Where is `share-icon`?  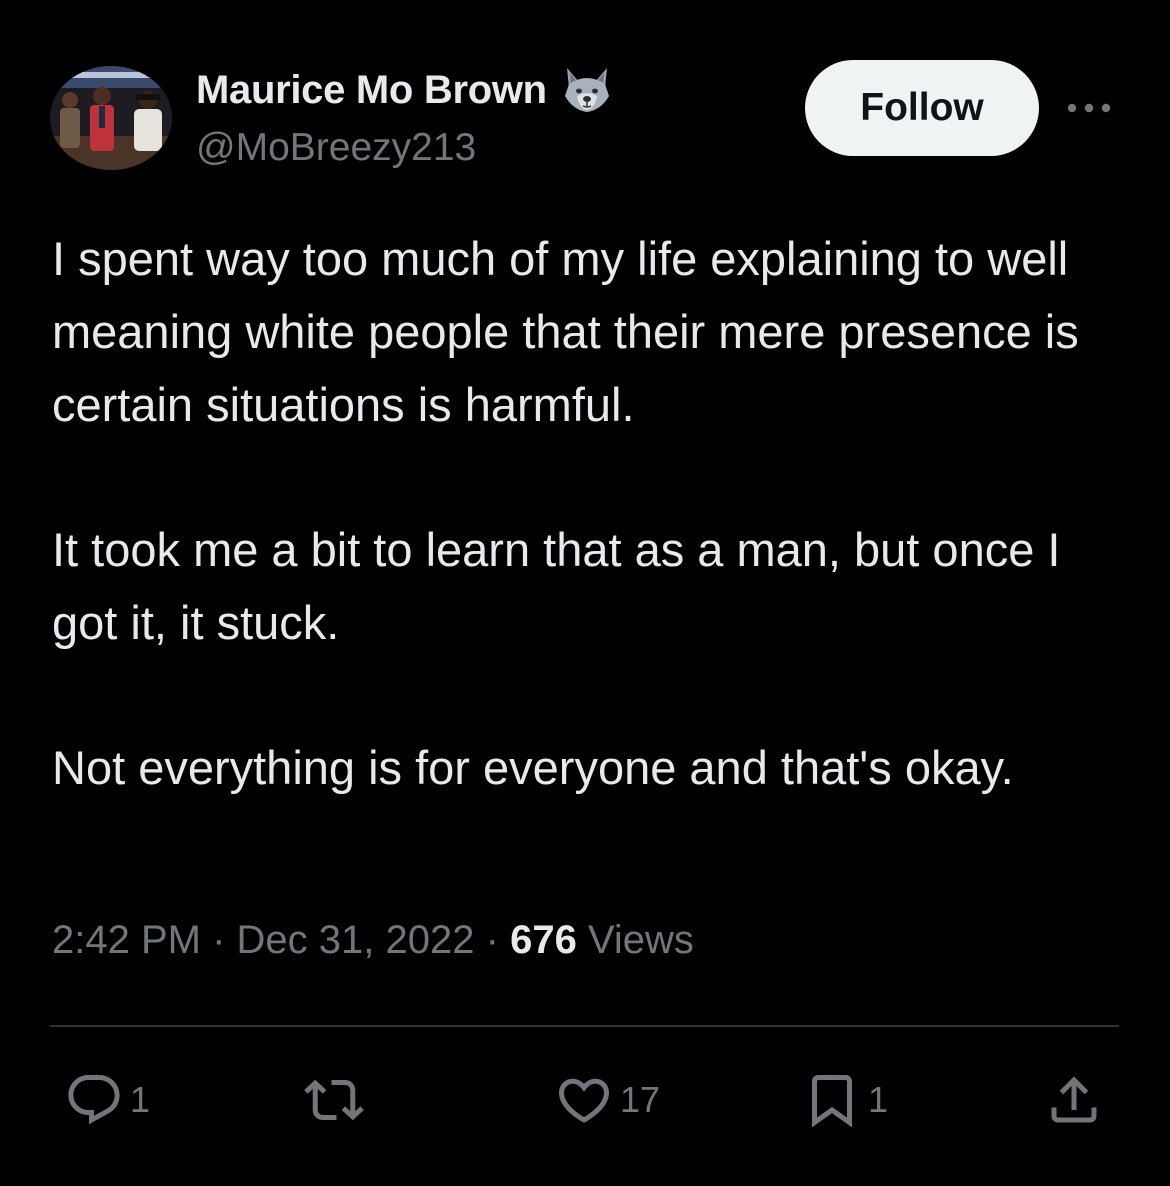 share-icon is located at coordinates (1074, 1099).